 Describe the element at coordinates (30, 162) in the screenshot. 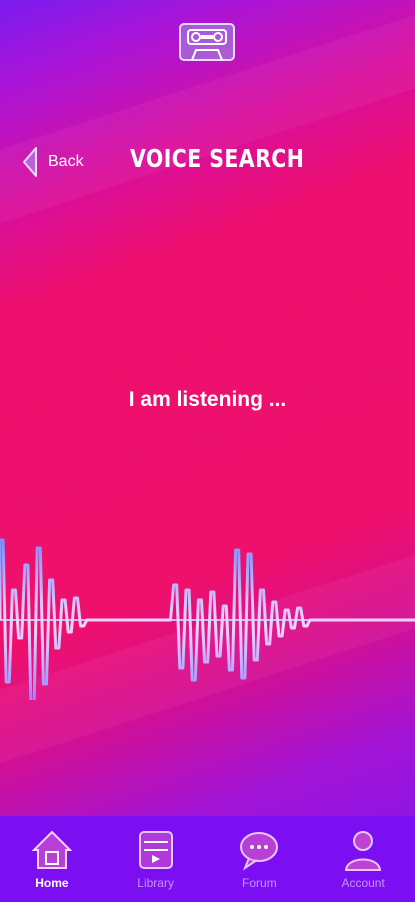

I see `chevron-left-icon` at that location.